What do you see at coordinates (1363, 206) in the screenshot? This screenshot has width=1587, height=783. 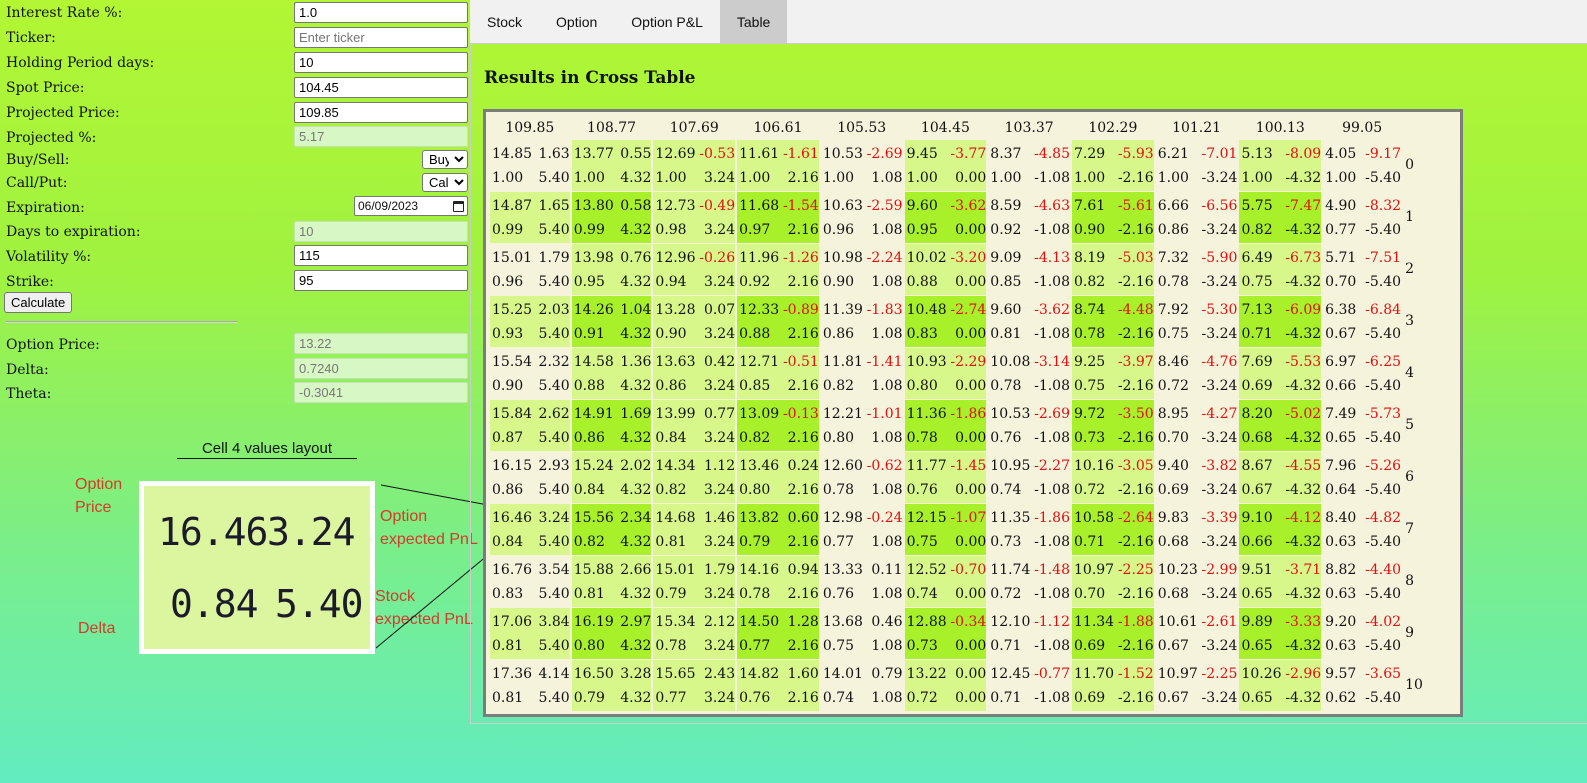 I see `cell-top-line: 4.90 -8.32` at bounding box center [1363, 206].